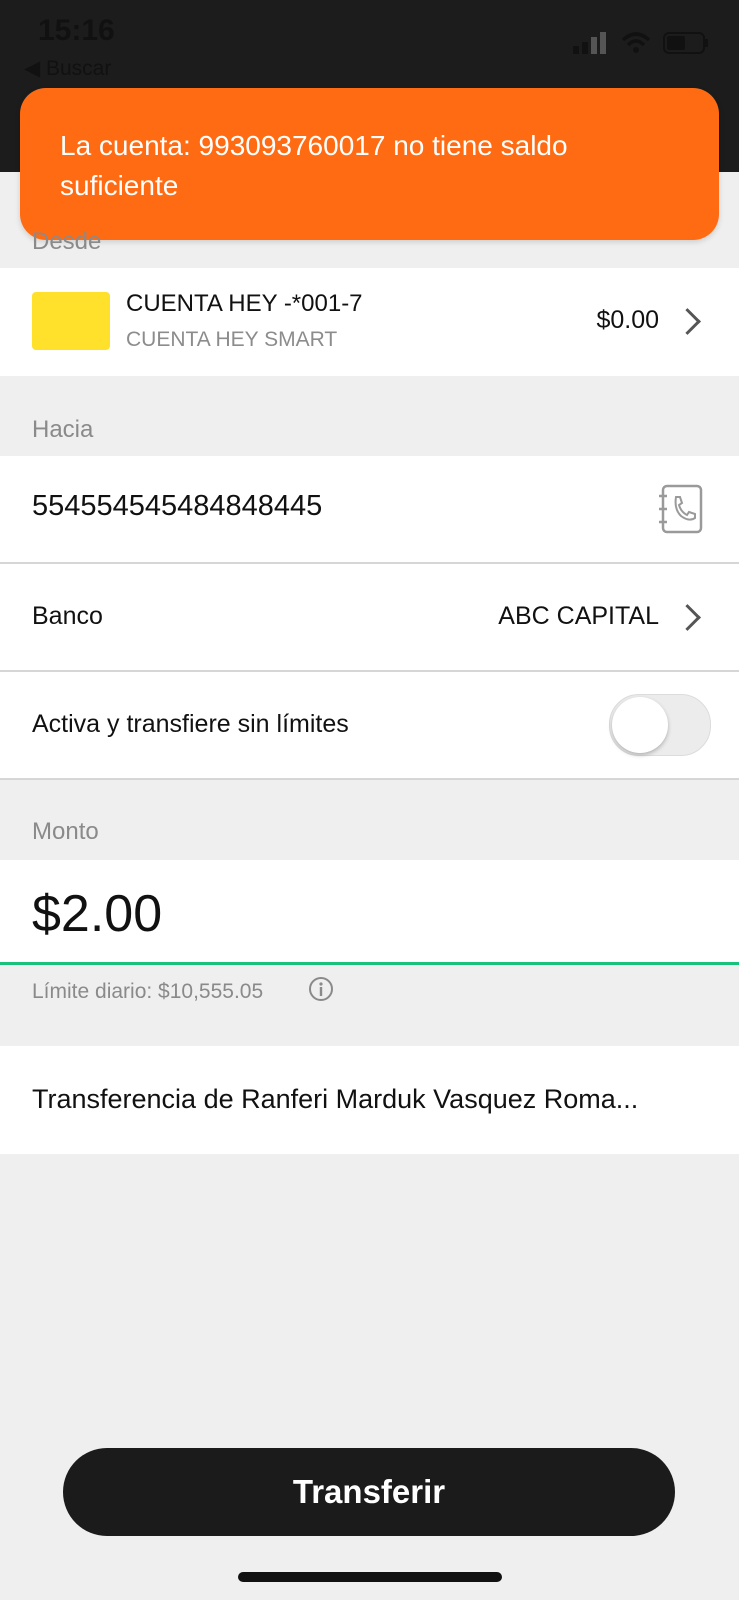  Describe the element at coordinates (67, 241) in the screenshot. I see `section-label-desde: Desde` at that location.